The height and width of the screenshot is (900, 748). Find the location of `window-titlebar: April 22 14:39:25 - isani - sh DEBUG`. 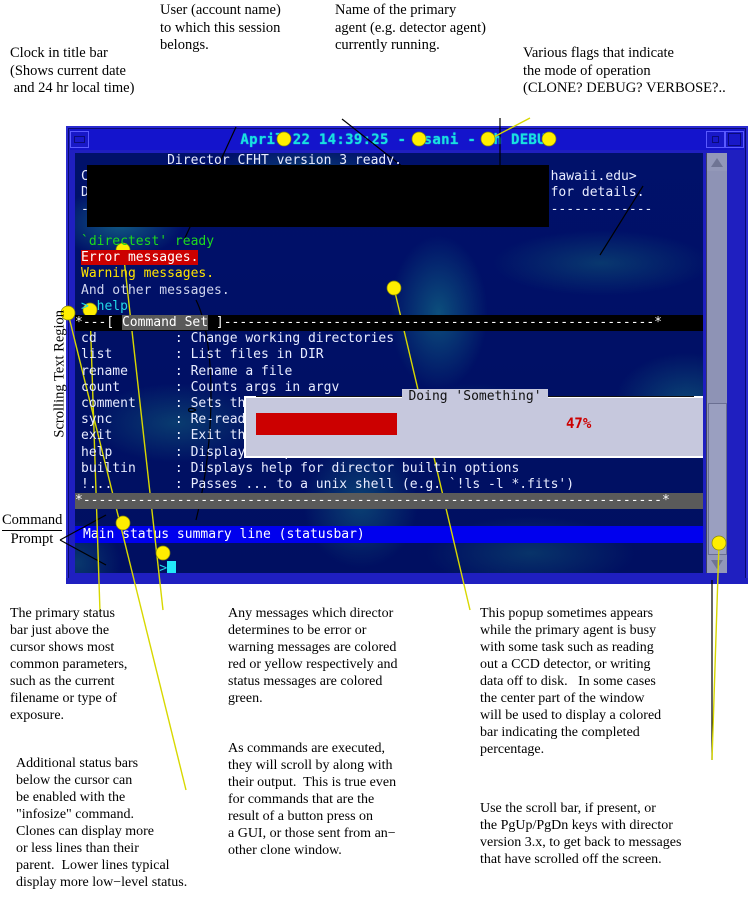

window-titlebar: April 22 14:39:25 - isani - sh DEBUG is located at coordinates (407, 139).